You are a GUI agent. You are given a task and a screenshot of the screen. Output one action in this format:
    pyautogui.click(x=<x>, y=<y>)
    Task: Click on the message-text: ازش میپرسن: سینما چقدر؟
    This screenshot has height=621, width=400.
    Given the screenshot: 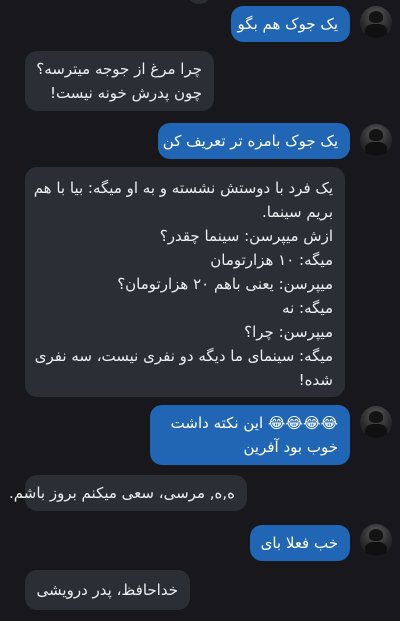 What is the action you would take?
    pyautogui.click(x=246, y=236)
    